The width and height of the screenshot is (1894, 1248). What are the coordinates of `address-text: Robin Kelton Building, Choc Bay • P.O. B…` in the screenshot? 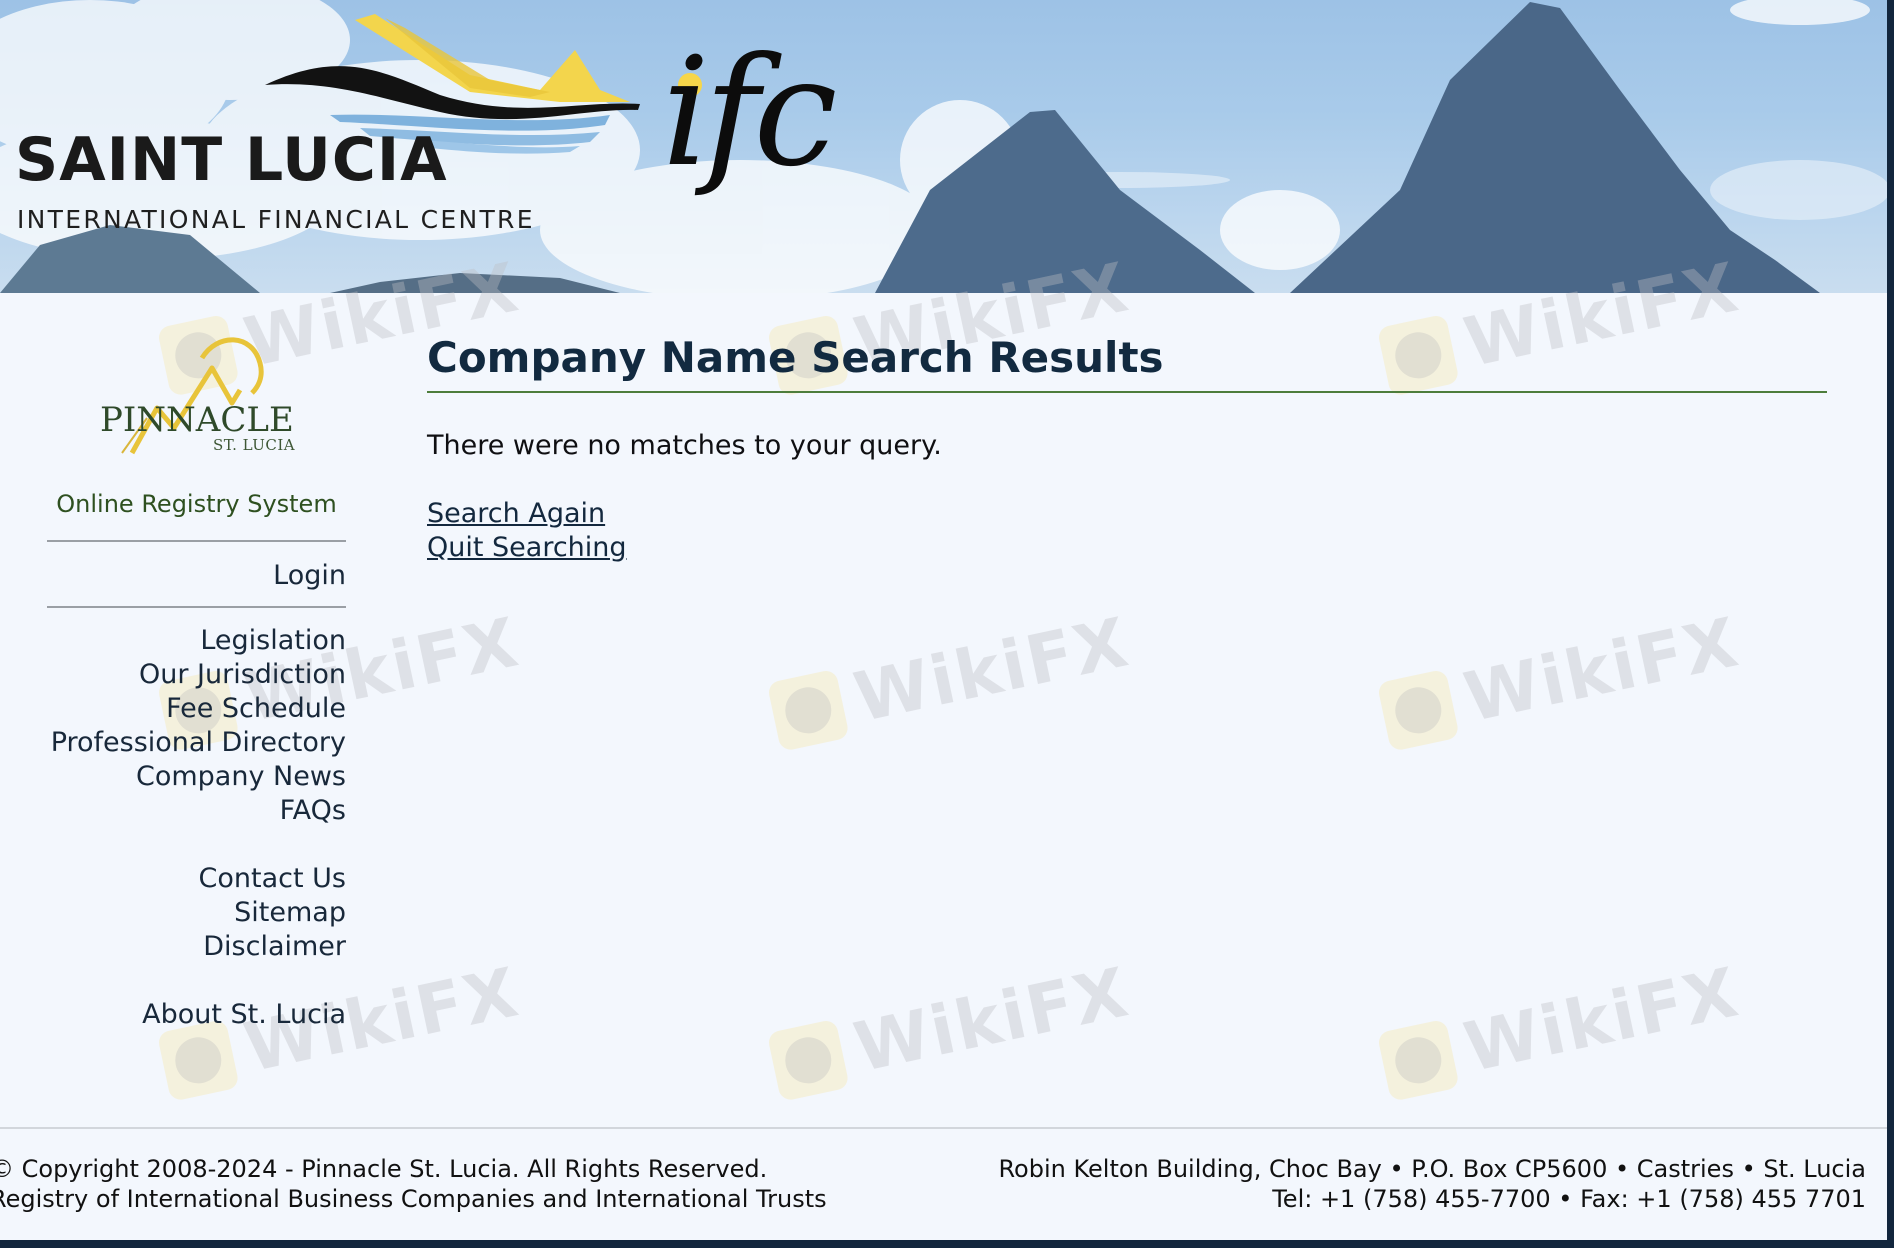 It's located at (1432, 1169).